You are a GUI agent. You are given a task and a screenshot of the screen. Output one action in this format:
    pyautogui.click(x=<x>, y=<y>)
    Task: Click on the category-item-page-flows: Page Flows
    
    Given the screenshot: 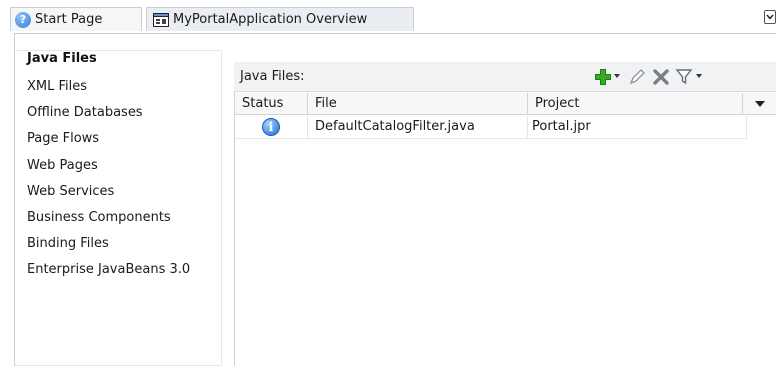 What is the action you would take?
    pyautogui.click(x=118, y=139)
    